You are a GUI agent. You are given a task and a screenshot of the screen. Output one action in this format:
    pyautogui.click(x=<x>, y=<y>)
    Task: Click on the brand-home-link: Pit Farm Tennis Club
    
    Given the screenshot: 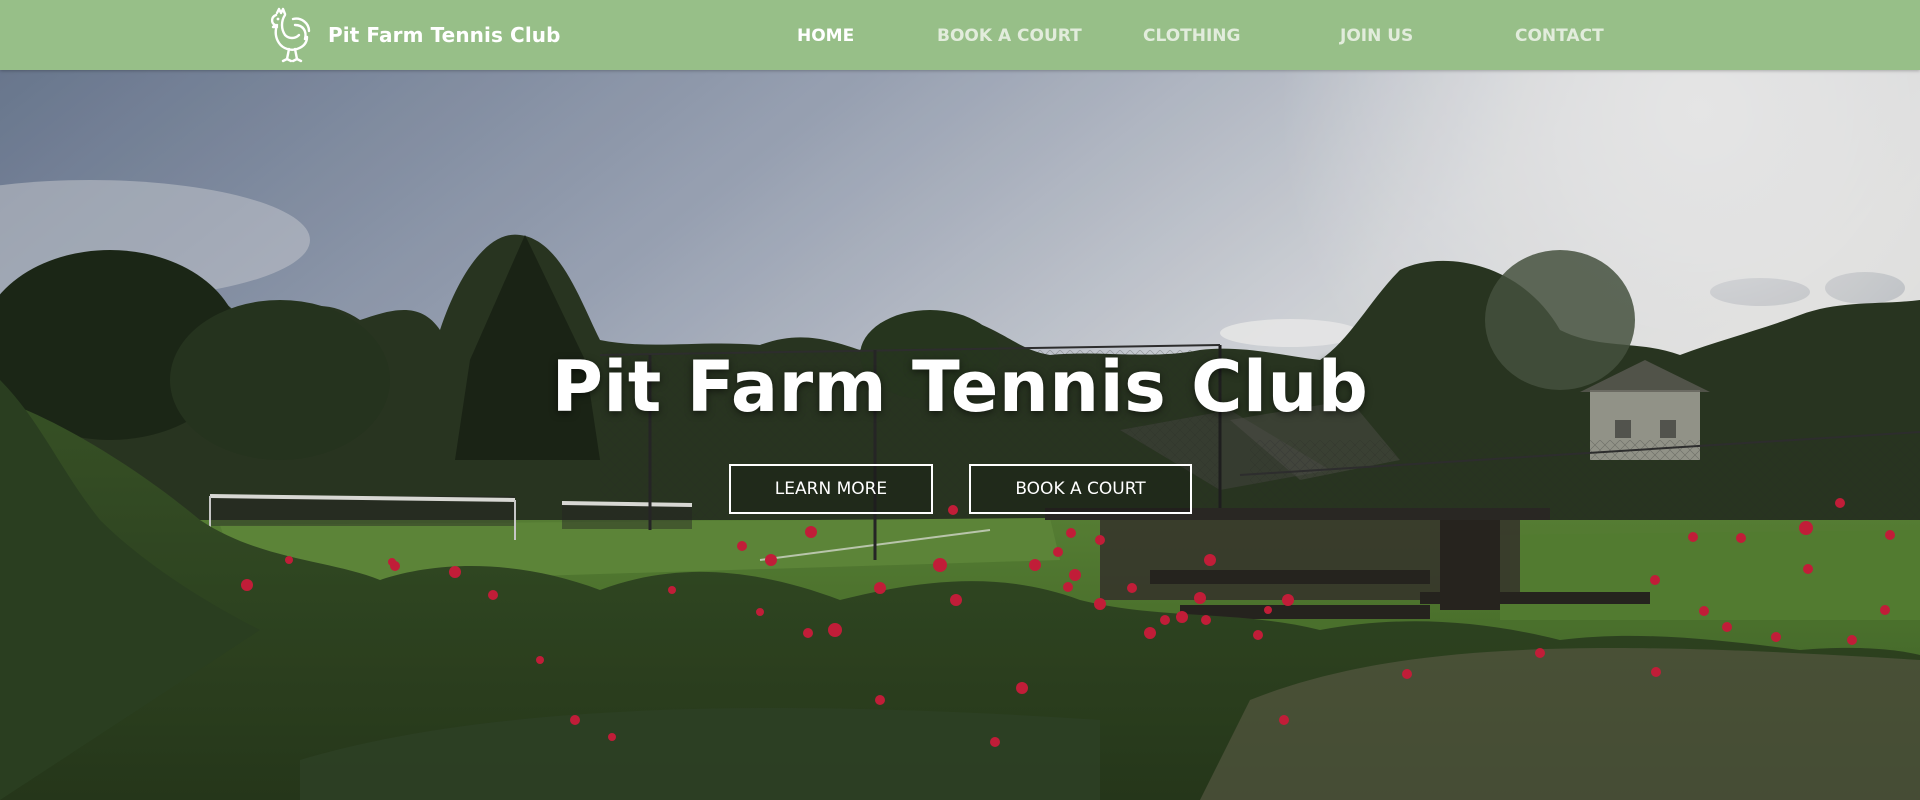 What is the action you would take?
    pyautogui.click(x=413, y=35)
    